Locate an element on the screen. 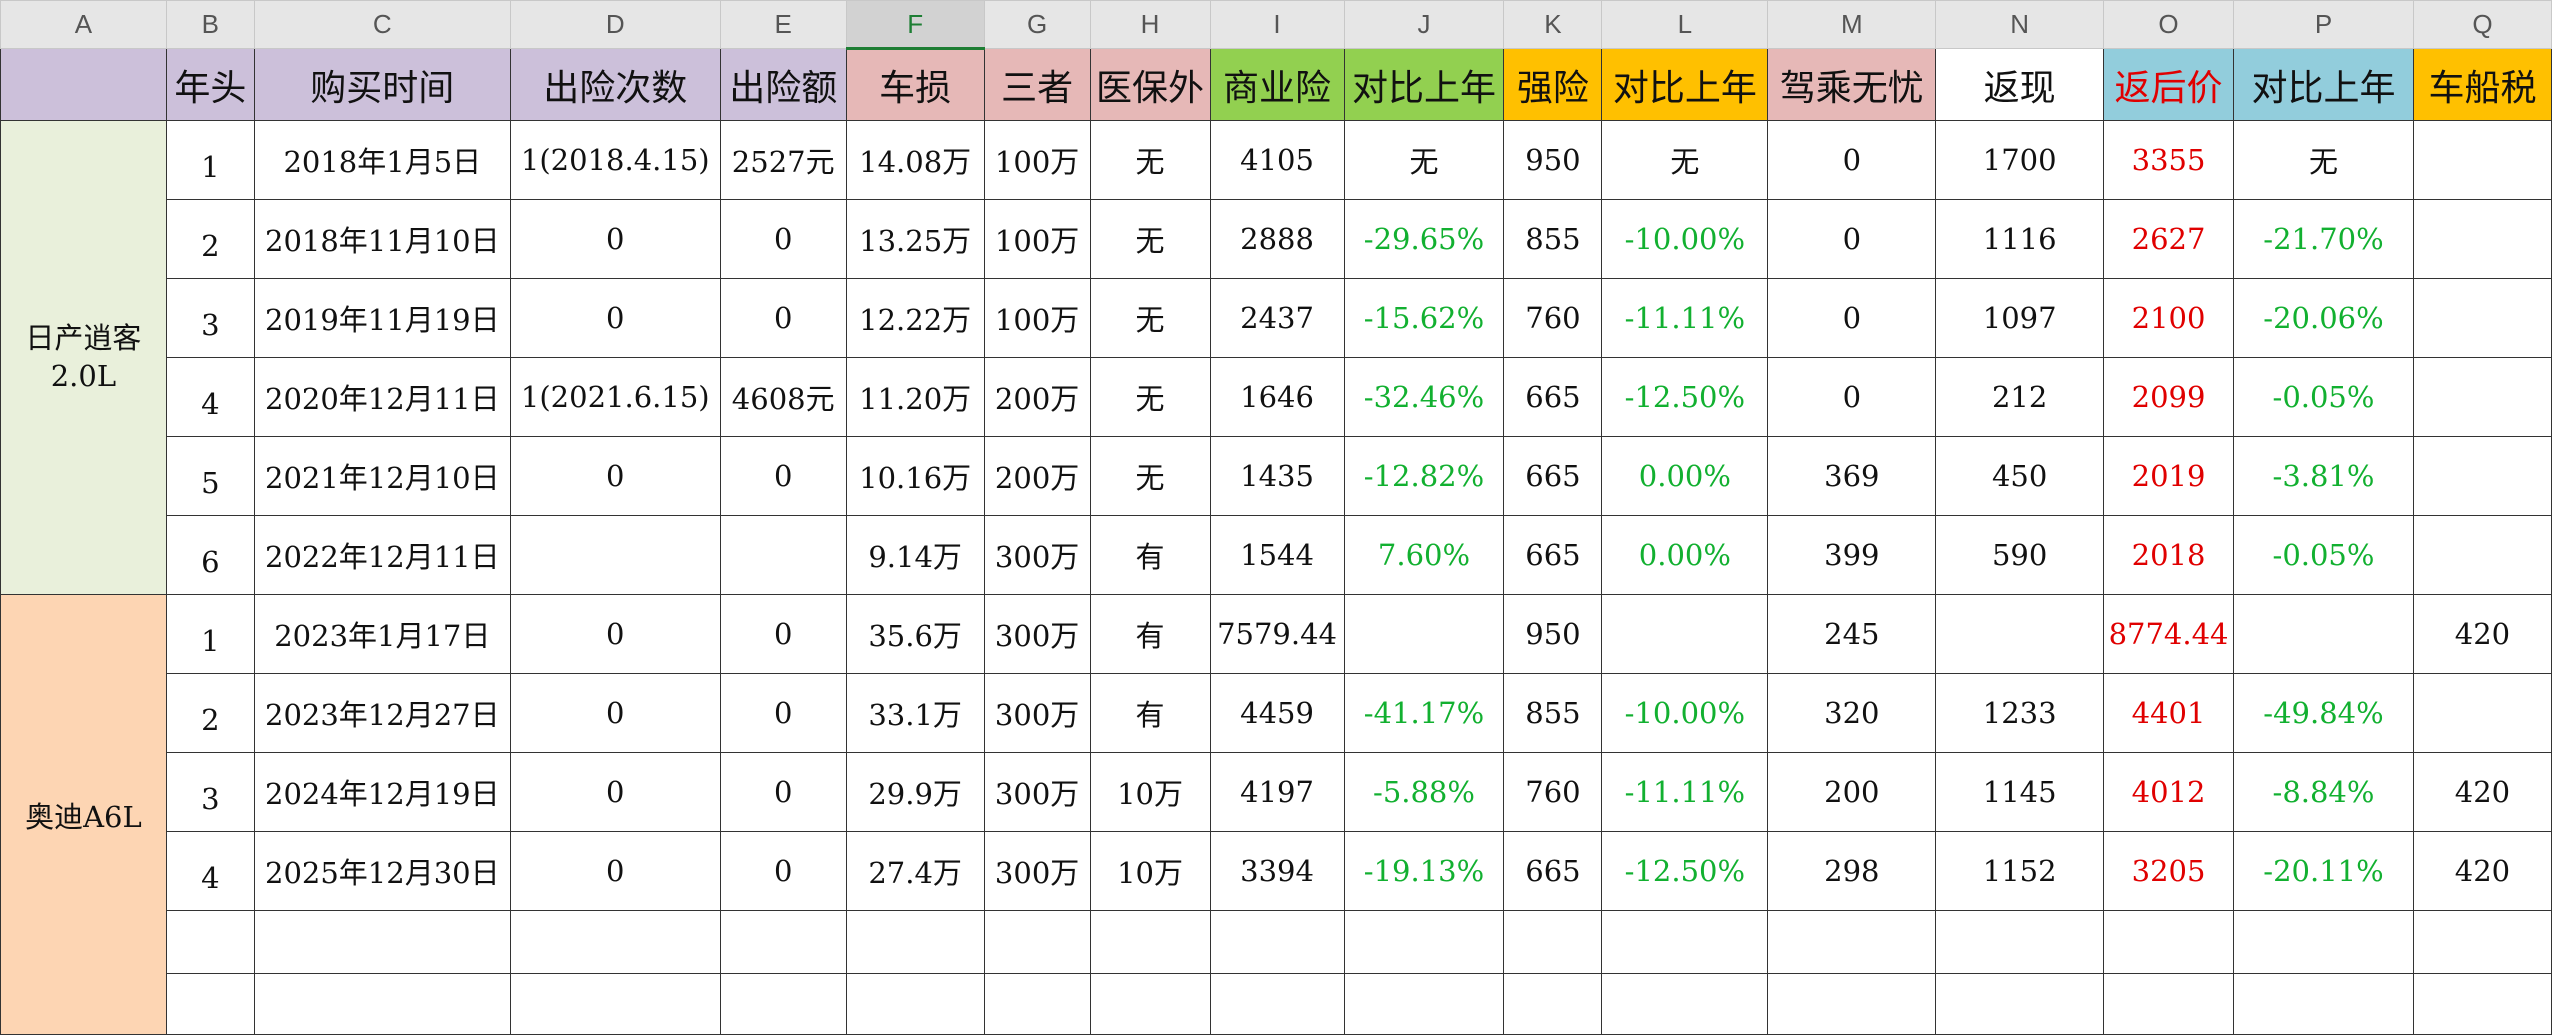 The height and width of the screenshot is (1035, 2552). cell-cashback is located at coordinates (2020, 634).